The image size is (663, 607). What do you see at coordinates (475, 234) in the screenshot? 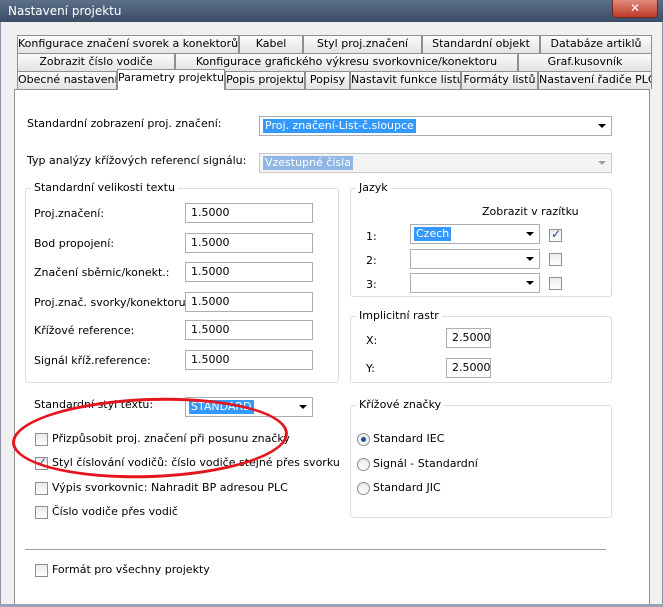
I see `language-combo: Czech` at bounding box center [475, 234].